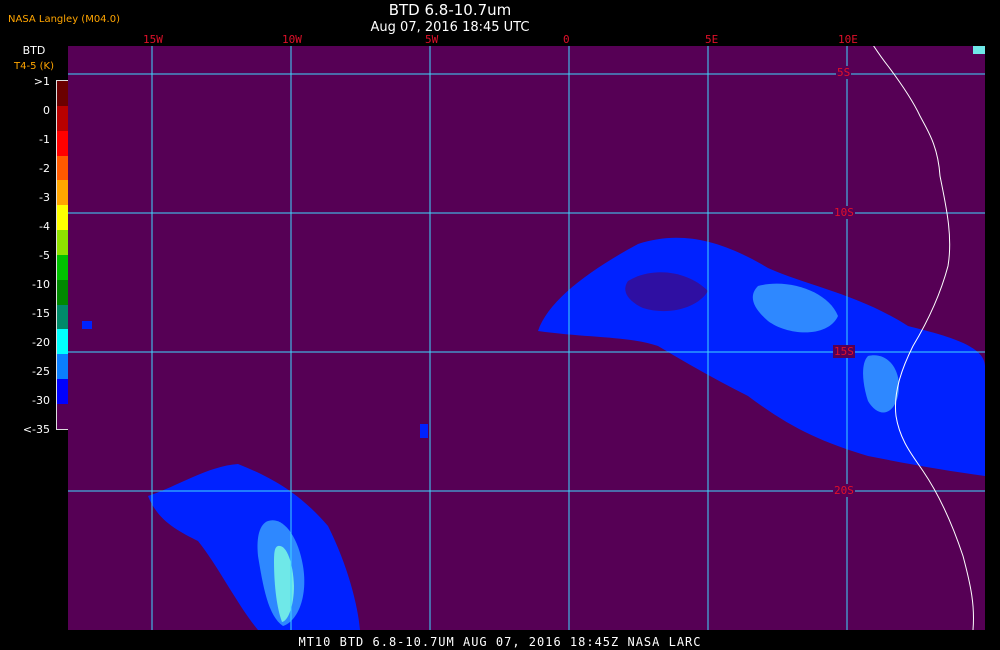 This screenshot has width=1000, height=650. Describe the element at coordinates (34, 50) in the screenshot. I see `legend-title: BTD` at that location.